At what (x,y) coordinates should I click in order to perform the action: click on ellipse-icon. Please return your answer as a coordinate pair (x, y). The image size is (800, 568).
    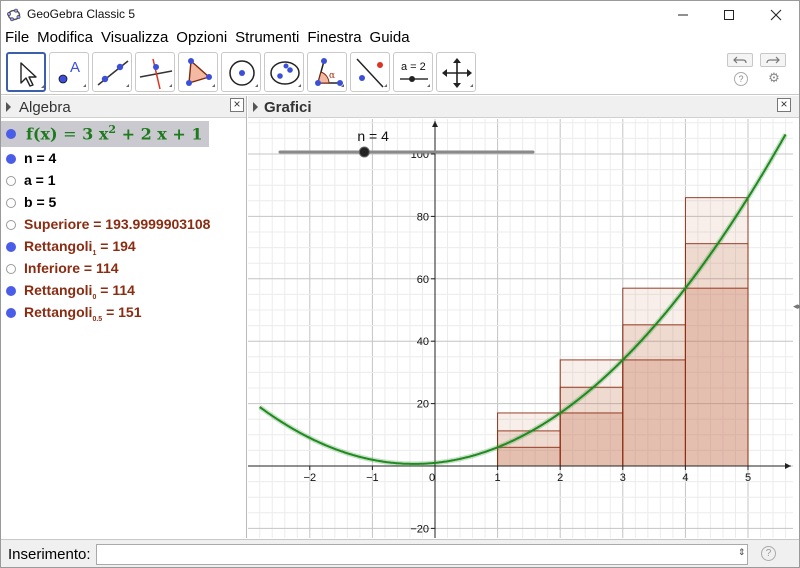
    Looking at the image, I should click on (285, 74).